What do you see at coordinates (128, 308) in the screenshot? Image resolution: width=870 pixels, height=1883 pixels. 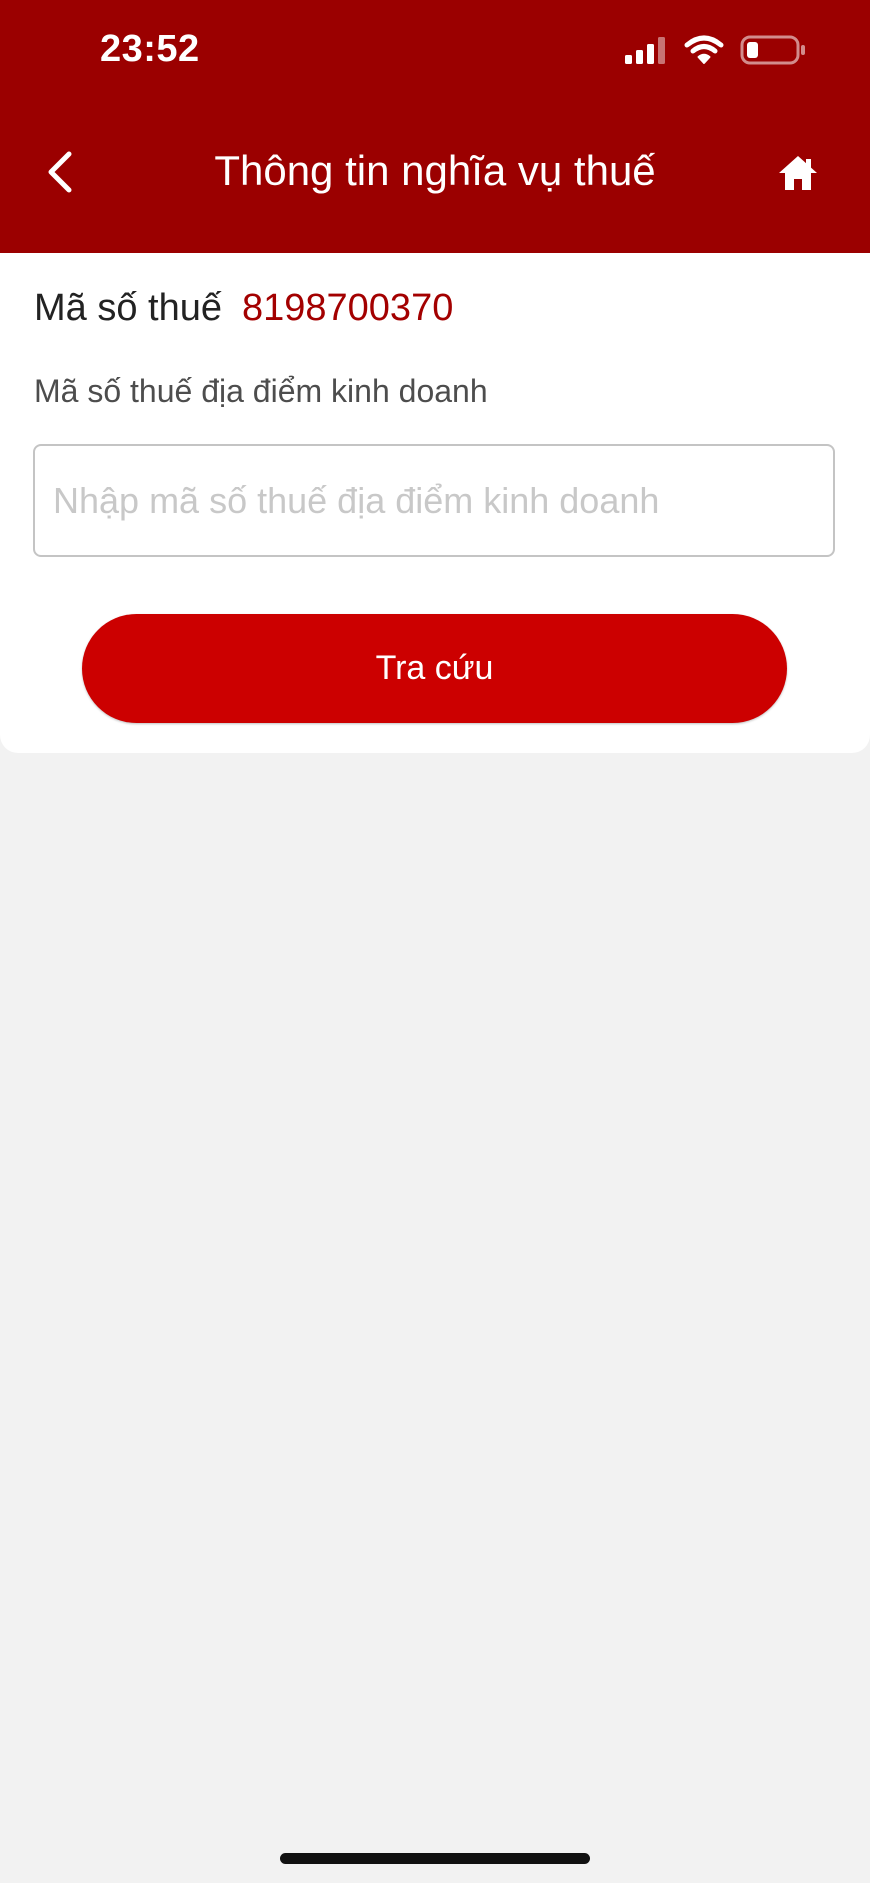 I see `tax-code-label: Mã số thuế` at bounding box center [128, 308].